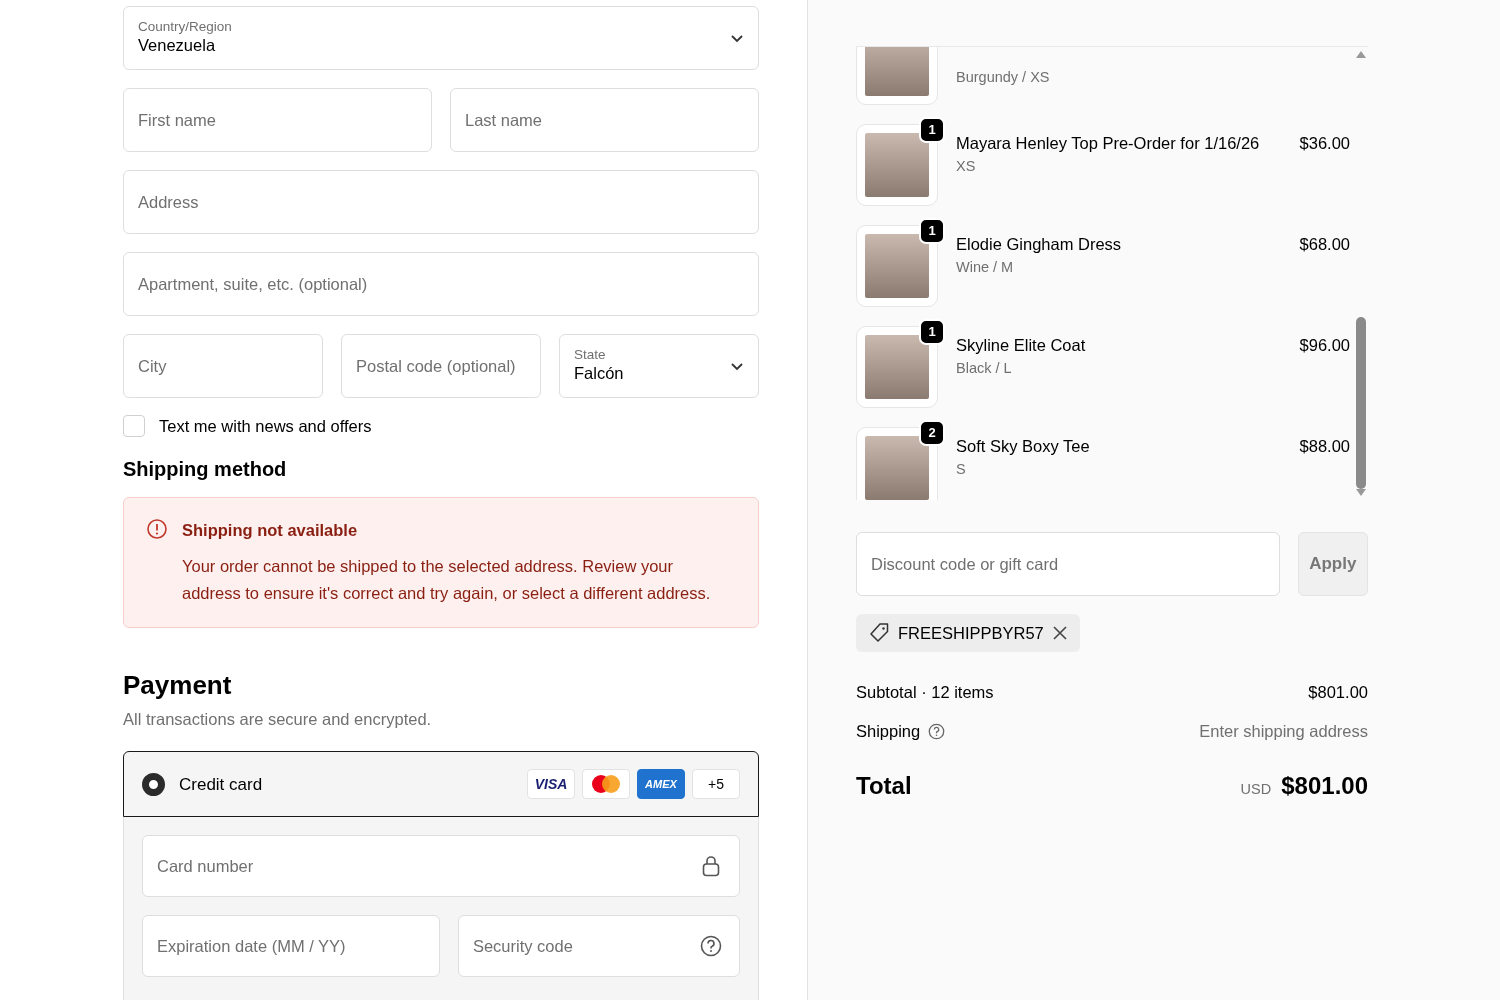 The image size is (1500, 1000). Describe the element at coordinates (661, 784) in the screenshot. I see `amex-logo: AMEX` at that location.